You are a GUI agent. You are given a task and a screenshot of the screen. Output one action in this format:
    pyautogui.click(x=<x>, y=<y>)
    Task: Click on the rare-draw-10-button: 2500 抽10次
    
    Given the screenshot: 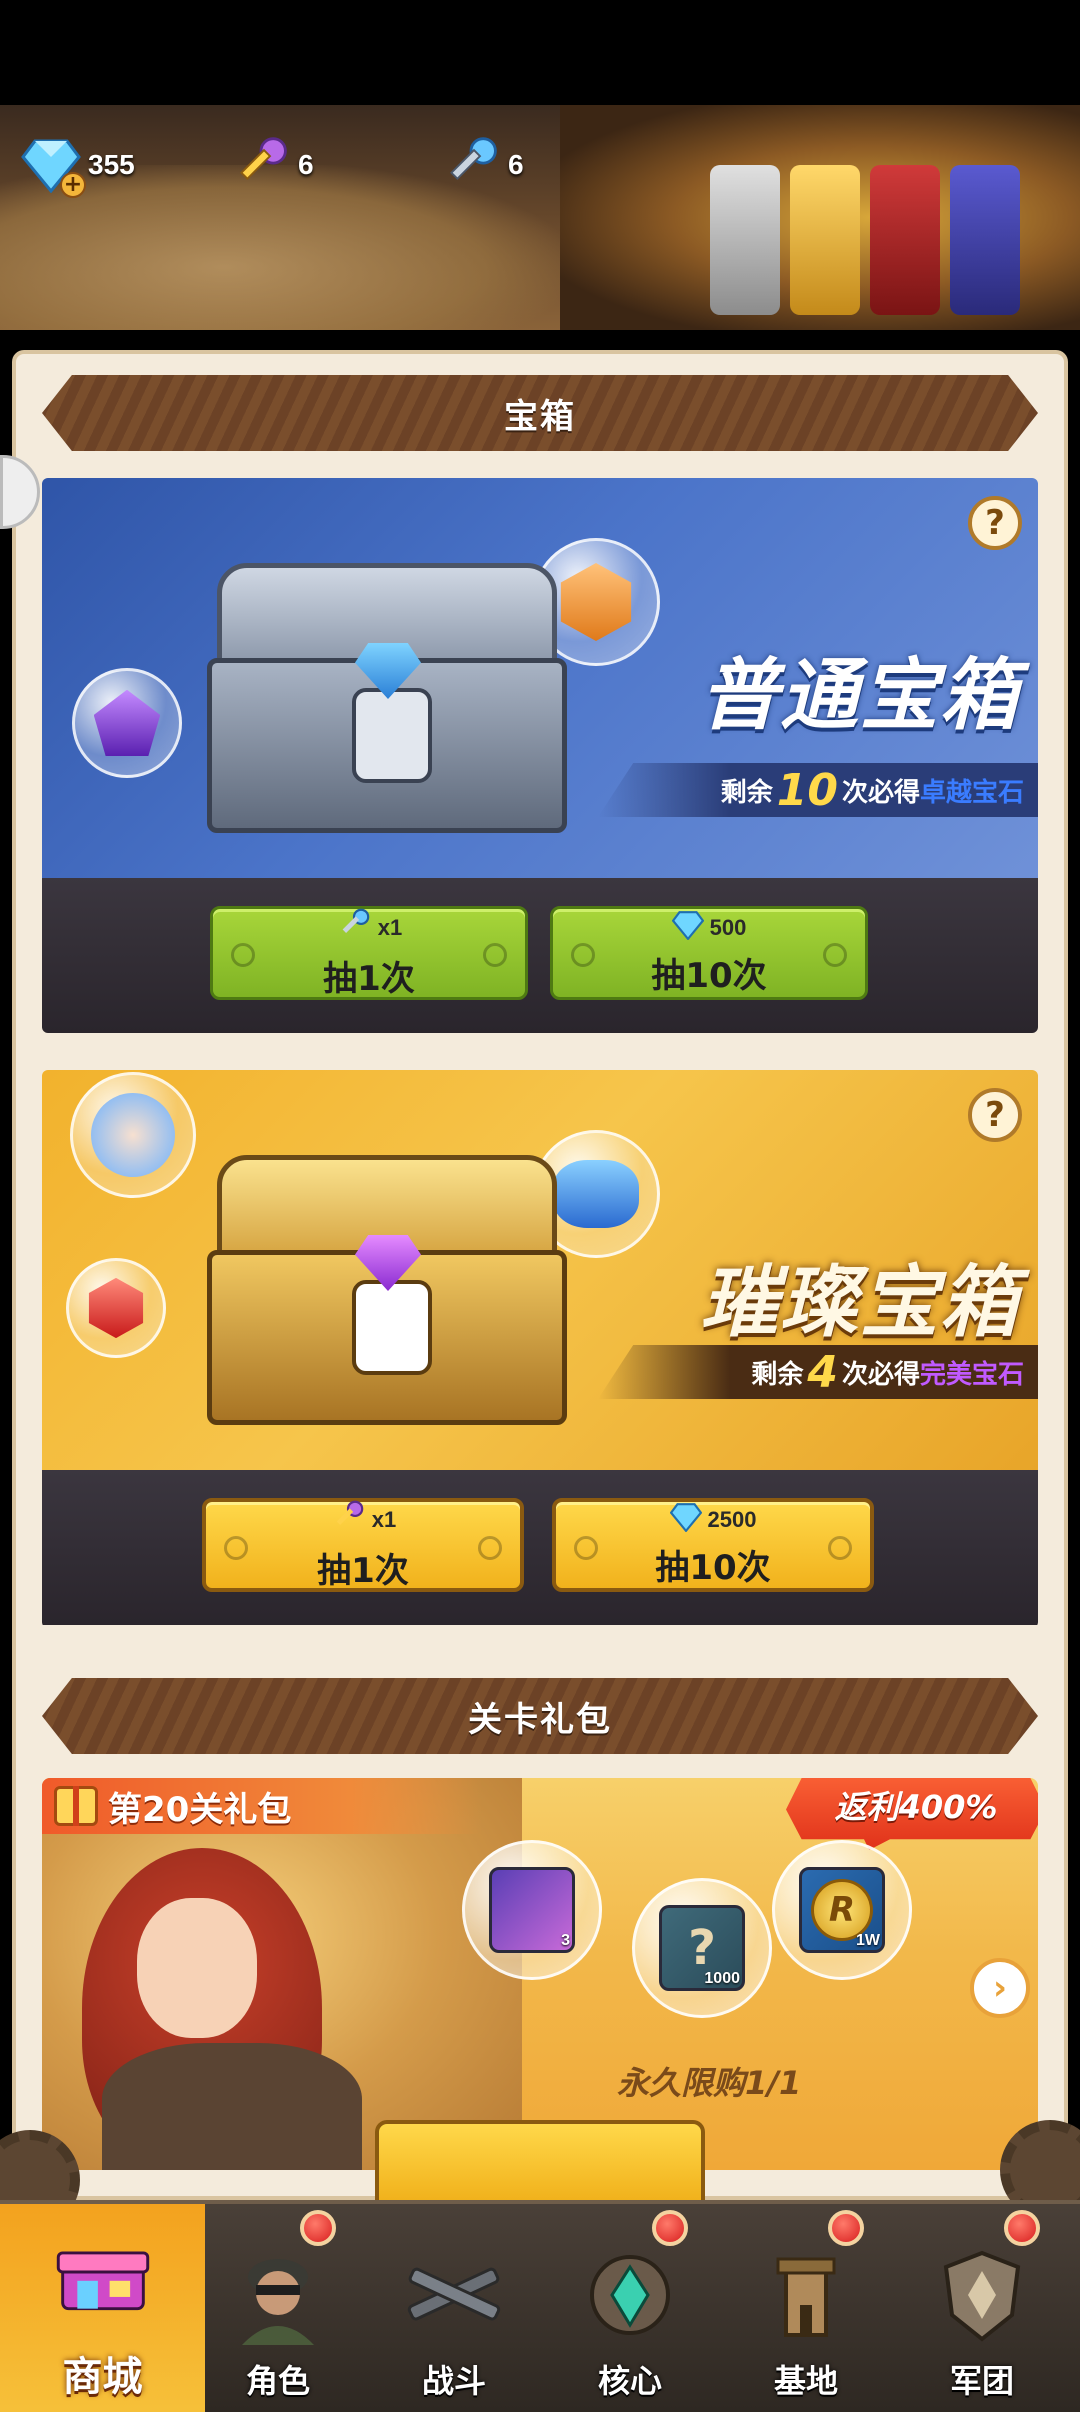 What is the action you would take?
    pyautogui.click(x=713, y=1545)
    